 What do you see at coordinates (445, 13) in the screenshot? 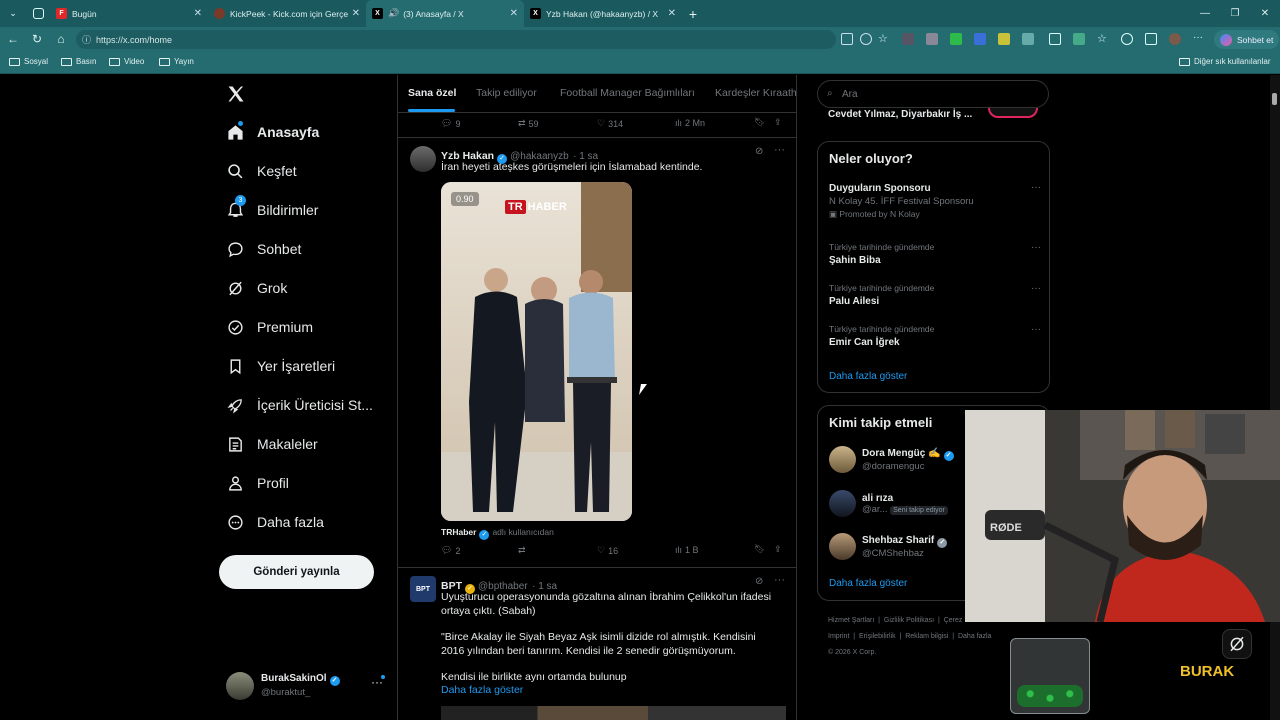
I see `browser-tab-active: X 🔊 (3) Anasayfa / X ✕` at bounding box center [445, 13].